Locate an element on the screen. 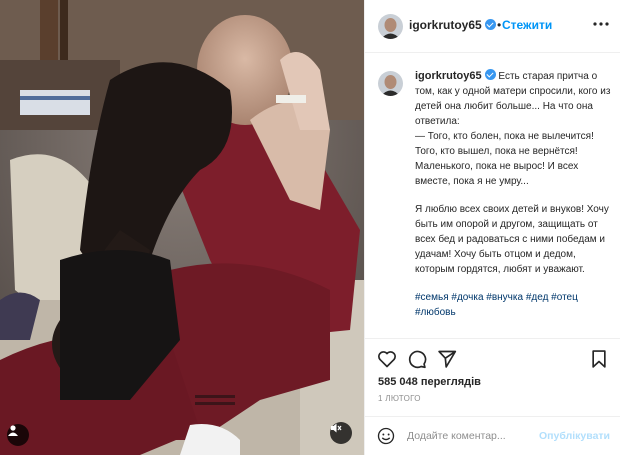 This screenshot has height=456, width=620. view-count: 585 048 переглядів is located at coordinates (429, 382).